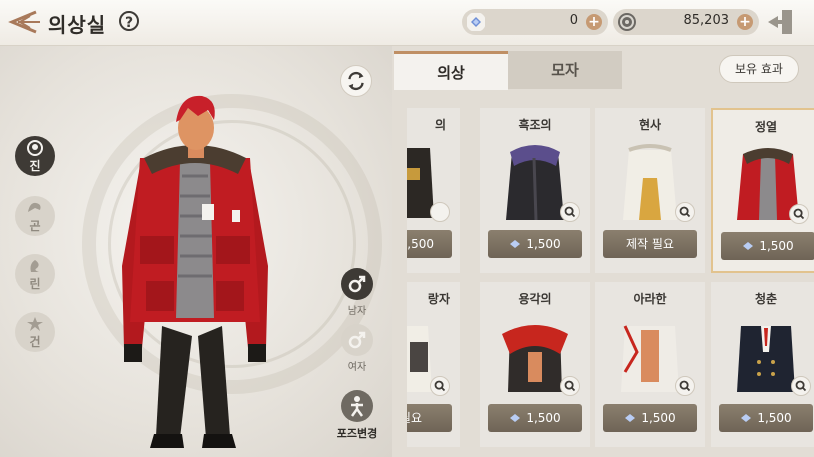 Image resolution: width=814 pixels, height=457 pixels. I want to click on costume-card: 흑조의 1,500, so click(535, 190).